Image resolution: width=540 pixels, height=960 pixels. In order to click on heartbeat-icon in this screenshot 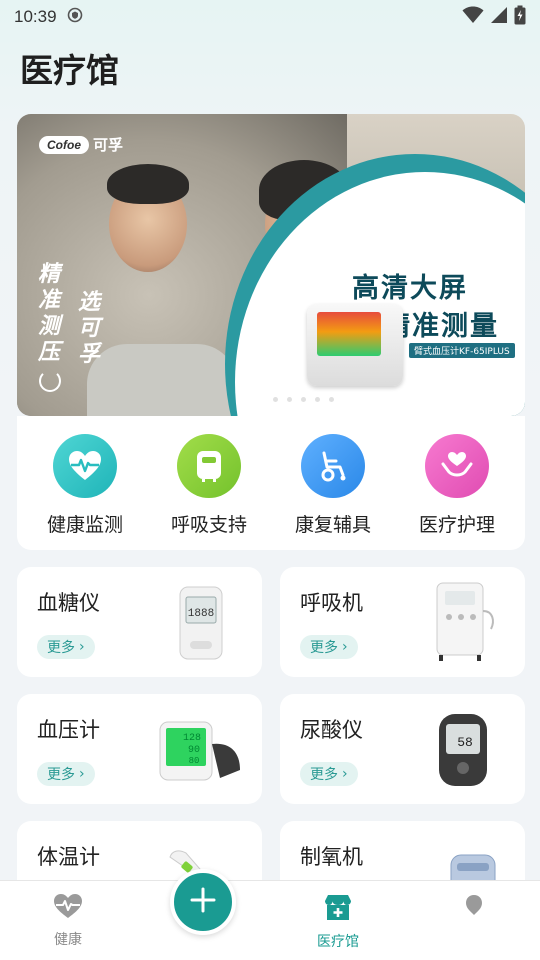, I will do `click(85, 466)`.